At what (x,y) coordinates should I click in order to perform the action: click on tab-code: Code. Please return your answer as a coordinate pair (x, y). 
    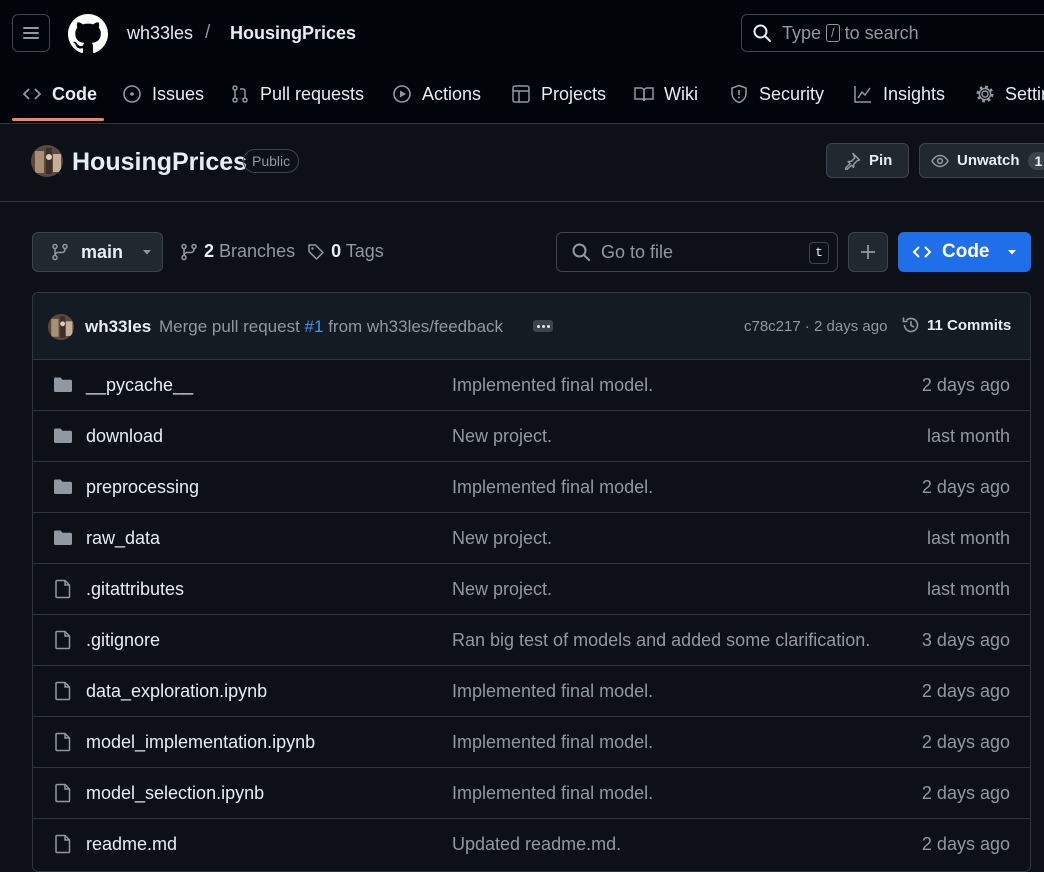
    Looking at the image, I should click on (59, 94).